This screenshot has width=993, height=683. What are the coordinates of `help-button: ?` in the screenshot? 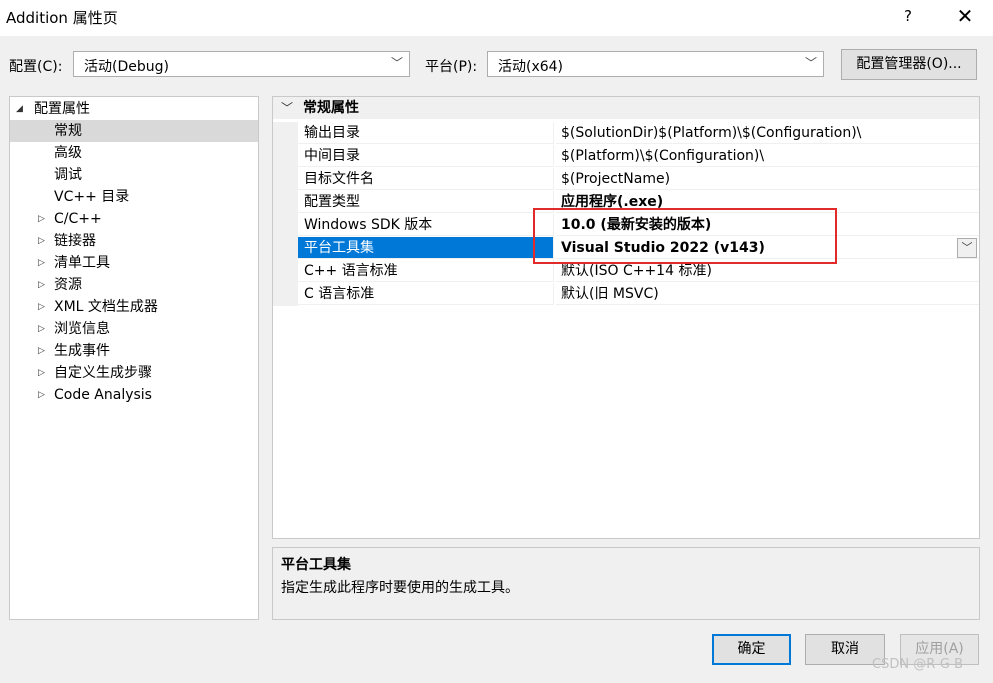 It's located at (908, 16).